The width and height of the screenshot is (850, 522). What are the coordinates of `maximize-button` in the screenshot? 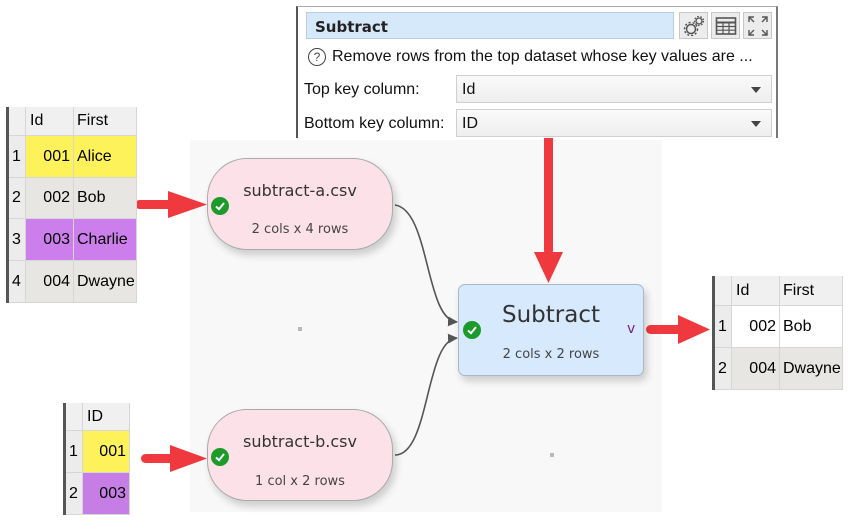 It's located at (757, 25).